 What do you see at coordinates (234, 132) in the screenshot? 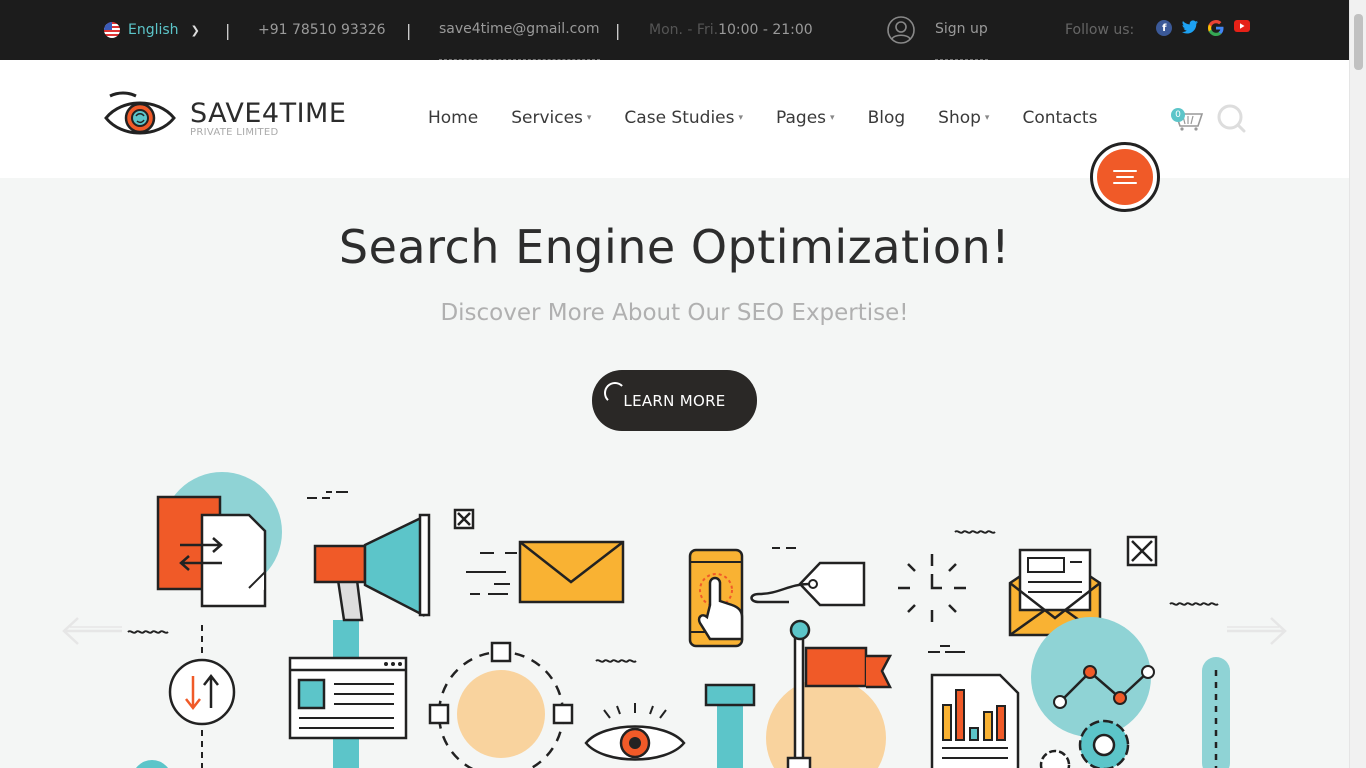
I see `brand-subtitle: PRIVATE LIMITED` at bounding box center [234, 132].